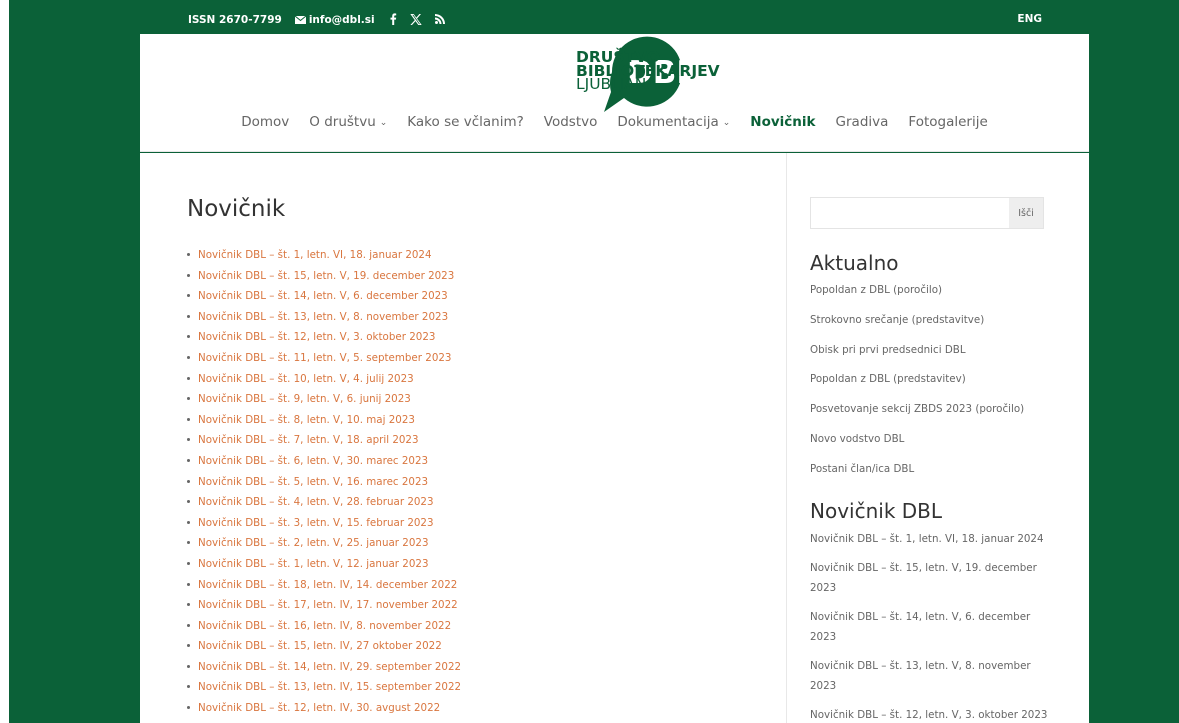  Describe the element at coordinates (862, 122) in the screenshot. I see `nav-item-gradiva: Gradiva` at that location.